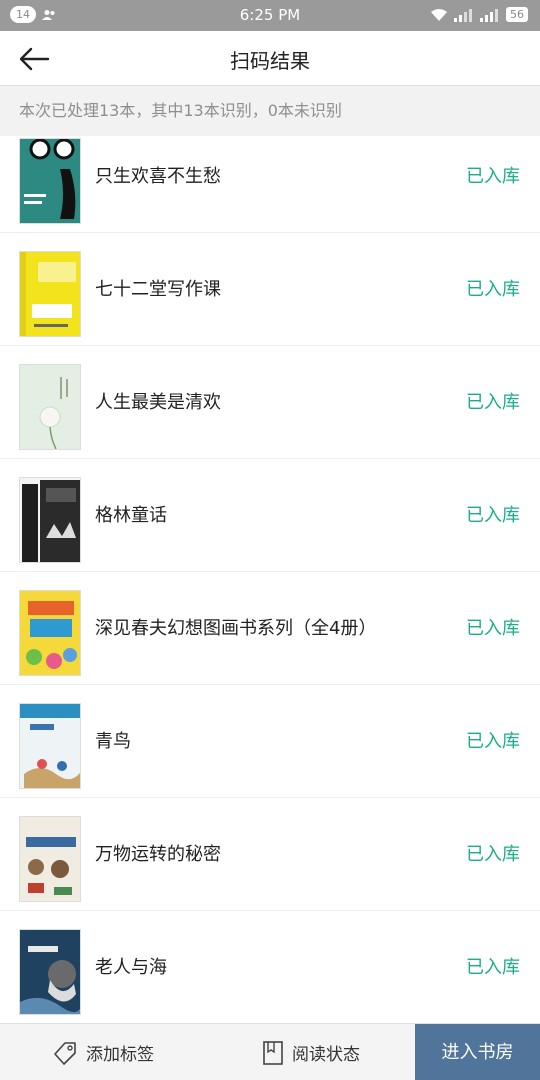 This screenshot has width=540, height=1080. What do you see at coordinates (158, 402) in the screenshot?
I see `book-title: 人生最美是清欢` at bounding box center [158, 402].